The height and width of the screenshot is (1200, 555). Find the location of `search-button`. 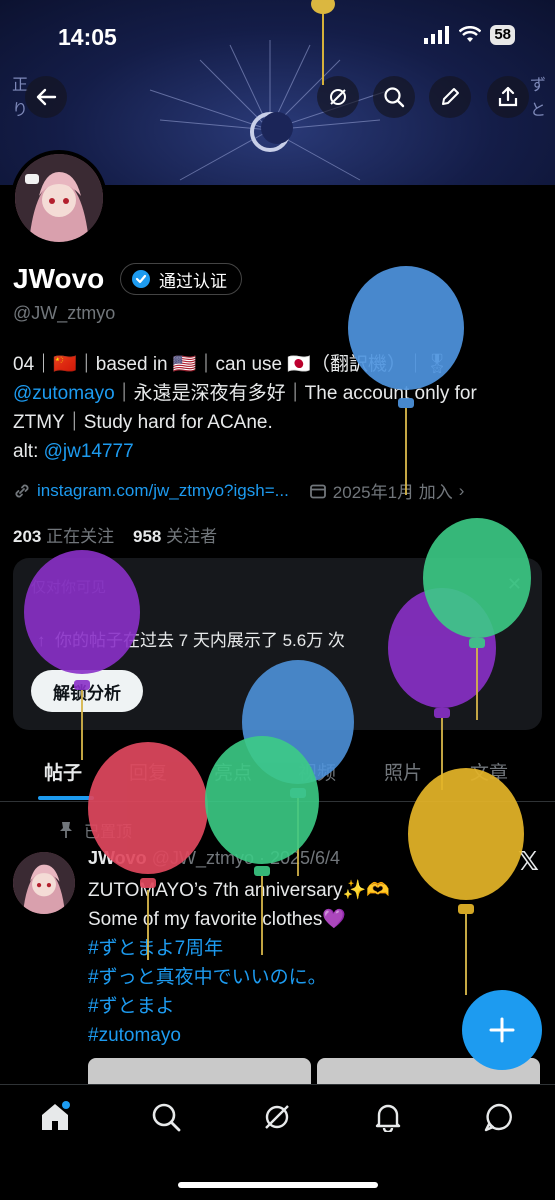

search-button is located at coordinates (394, 97).